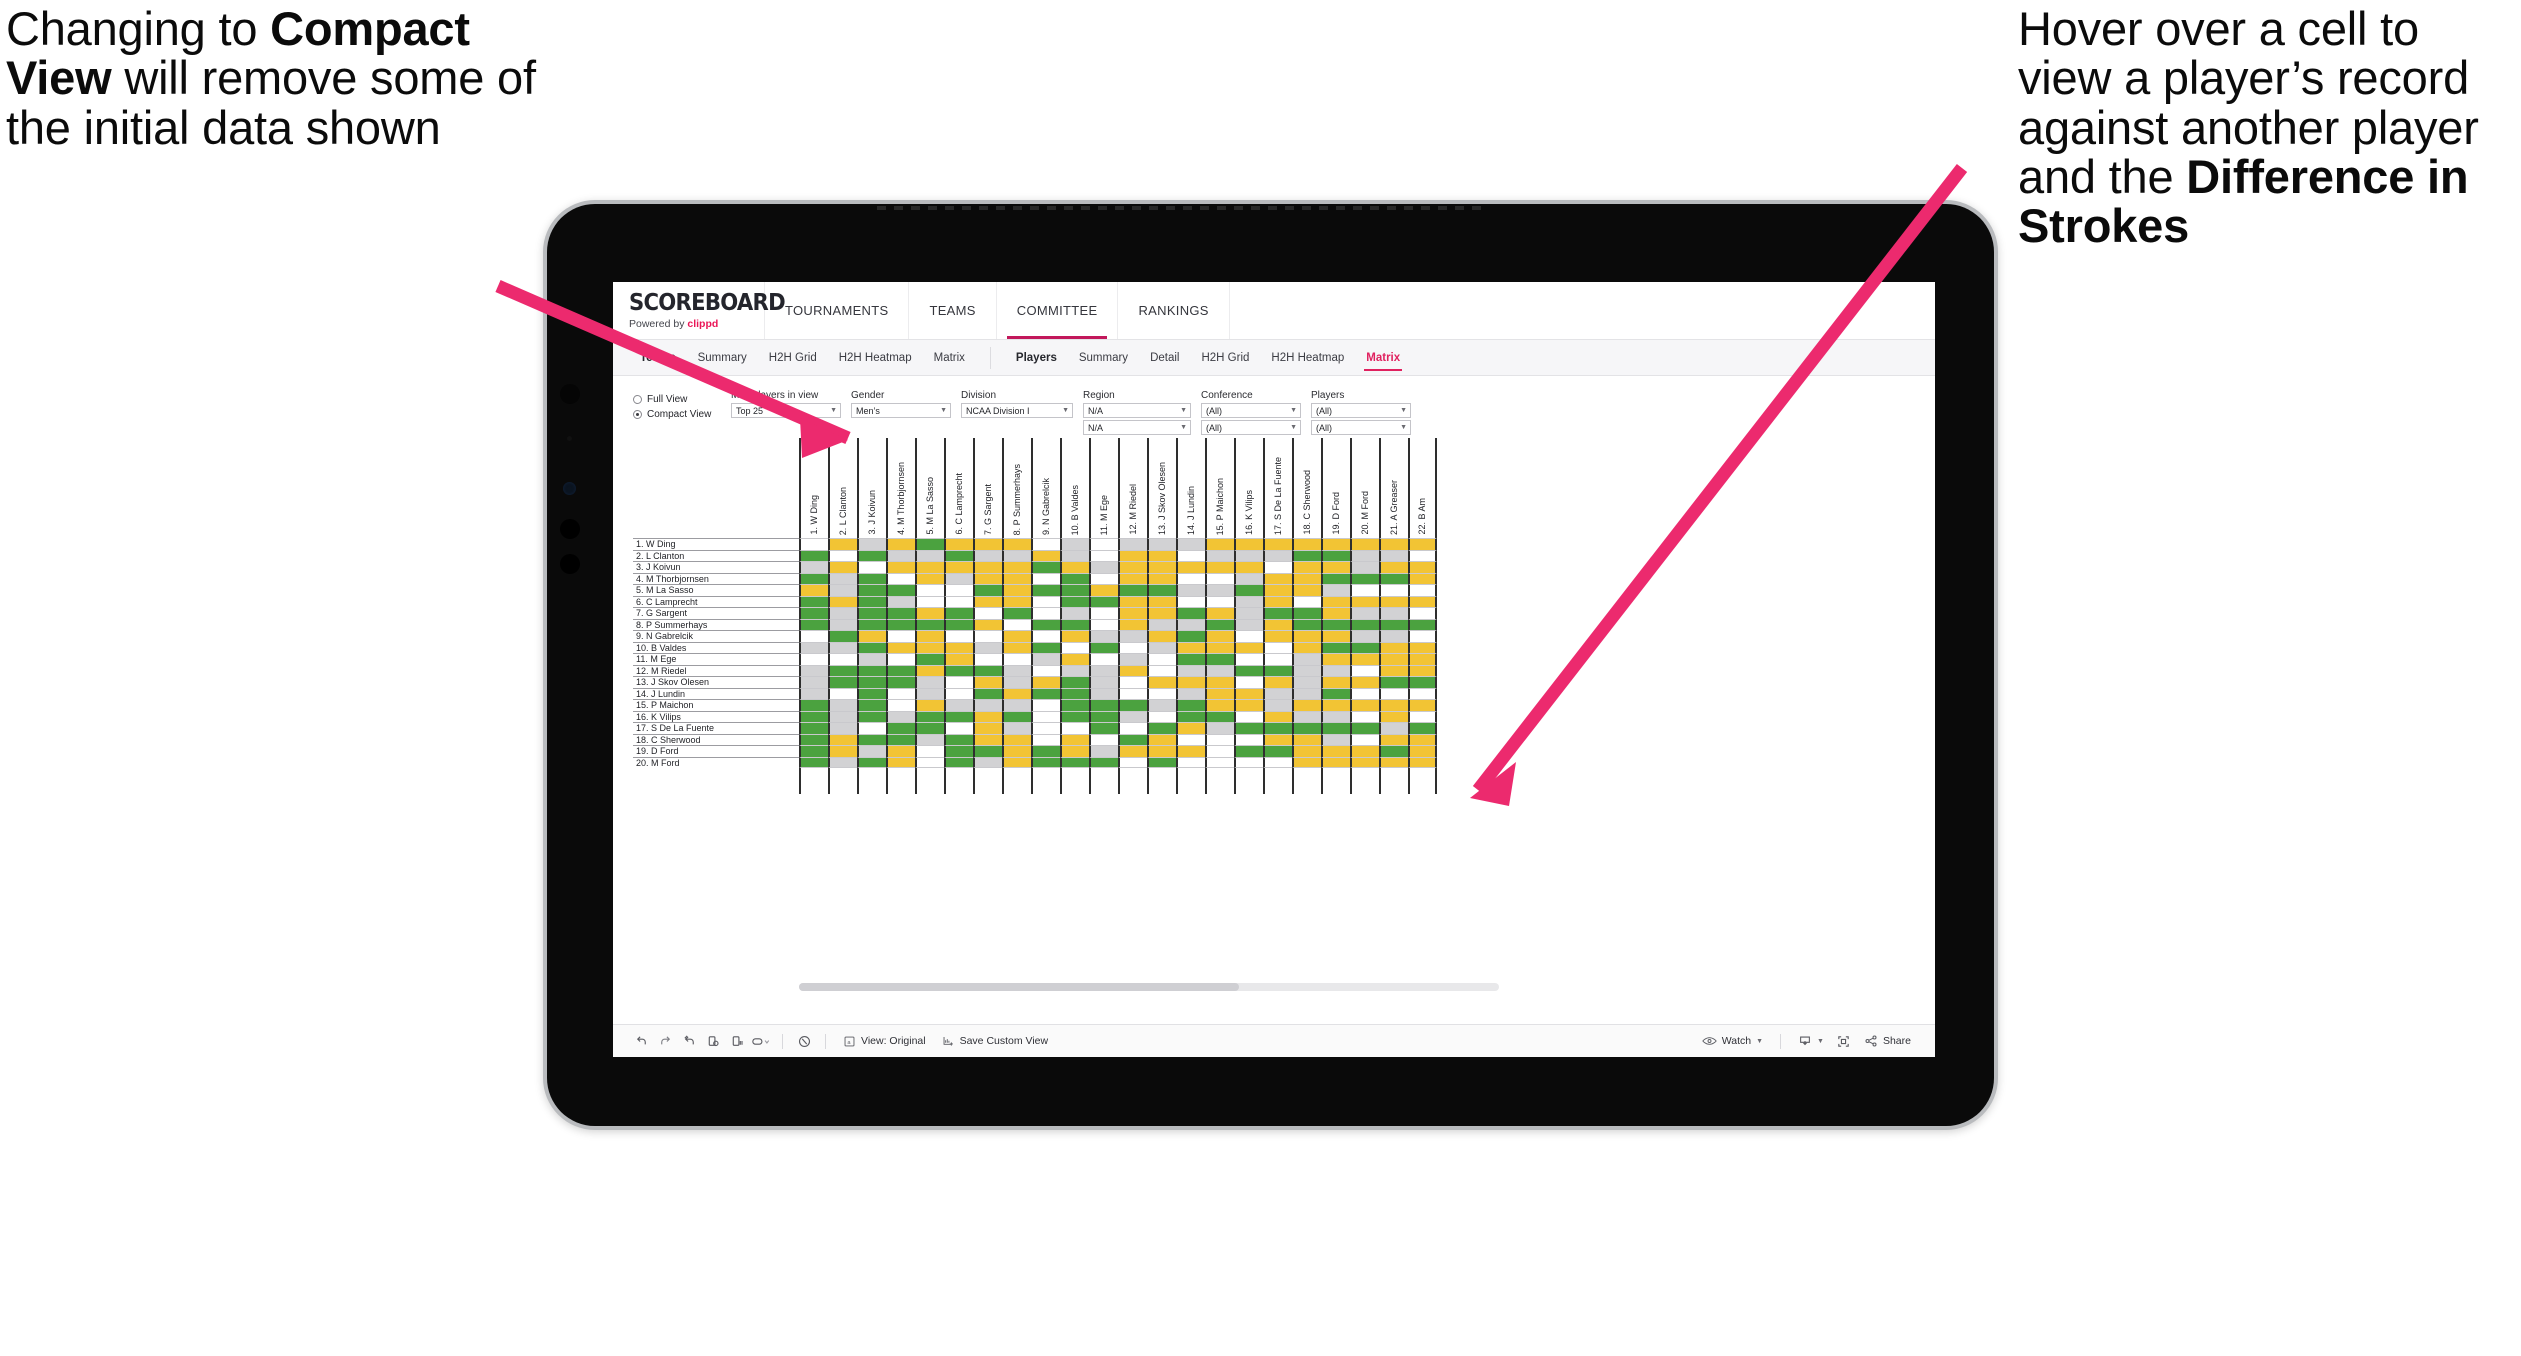 This screenshot has height=1356, width=2521. Describe the element at coordinates (641, 1041) in the screenshot. I see `undo-icon` at that location.